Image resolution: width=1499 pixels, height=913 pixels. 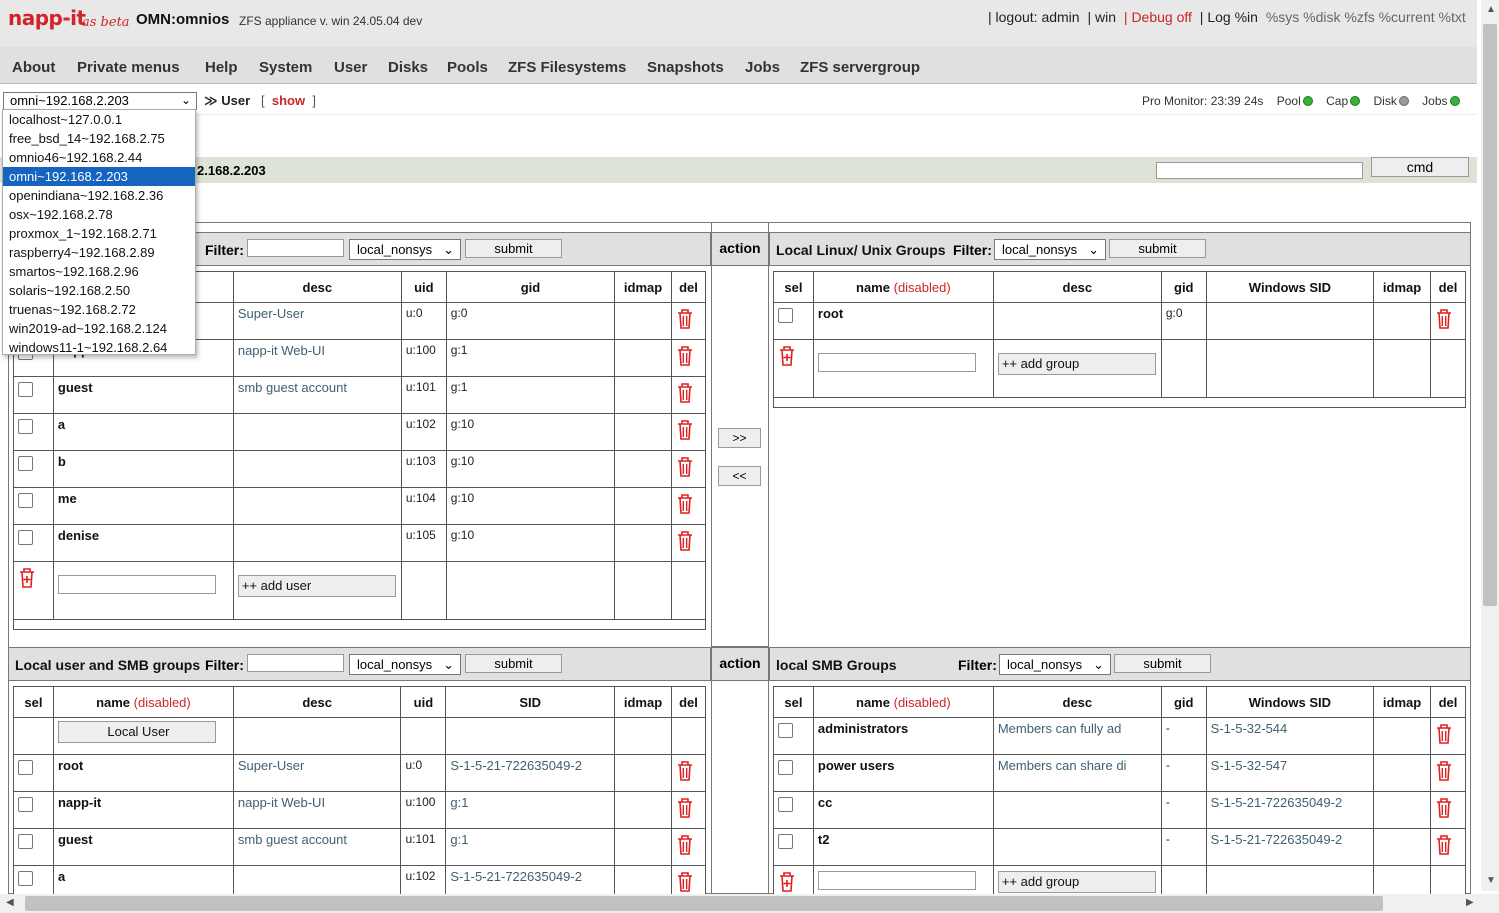 I want to click on host-option: osx~192.168.2.78, so click(x=99, y=214).